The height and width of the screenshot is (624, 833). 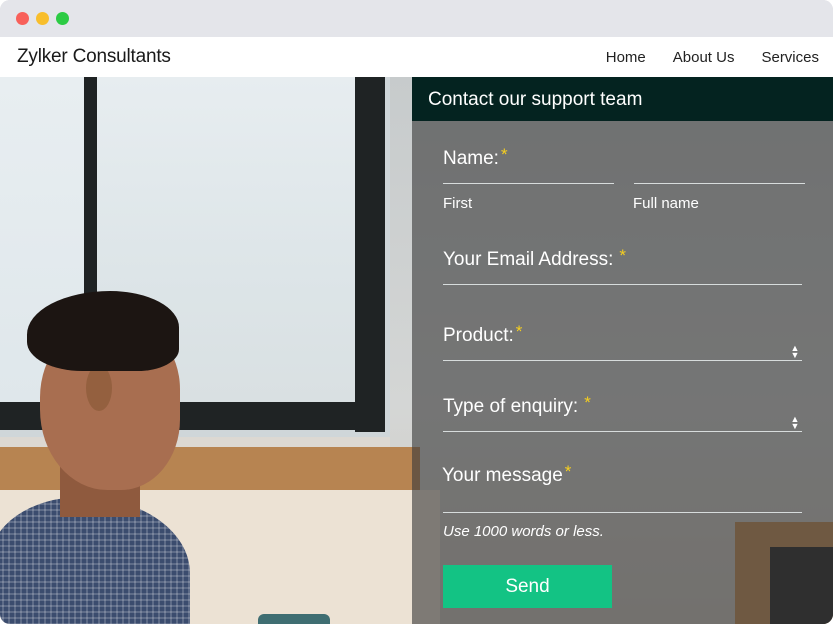 I want to click on man-working-photo, so click(x=100, y=450).